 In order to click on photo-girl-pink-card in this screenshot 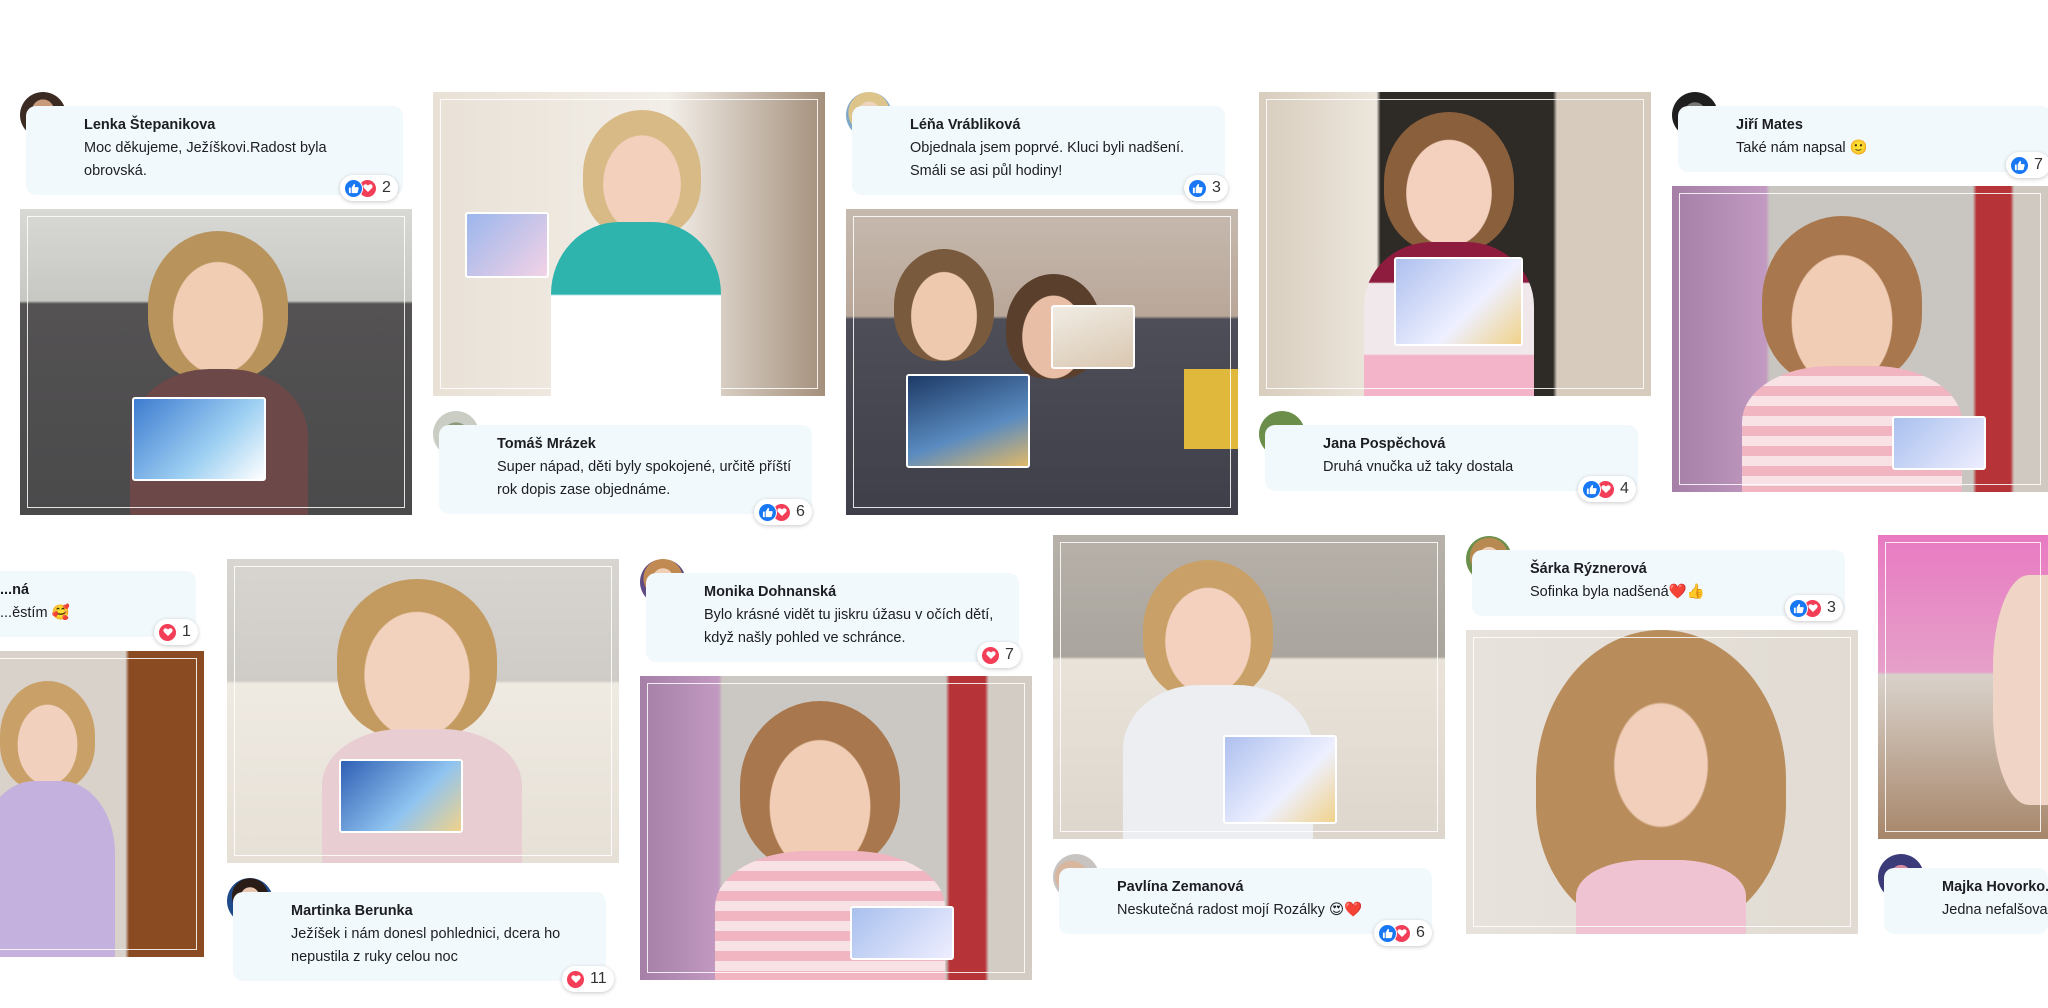, I will do `click(1455, 244)`.